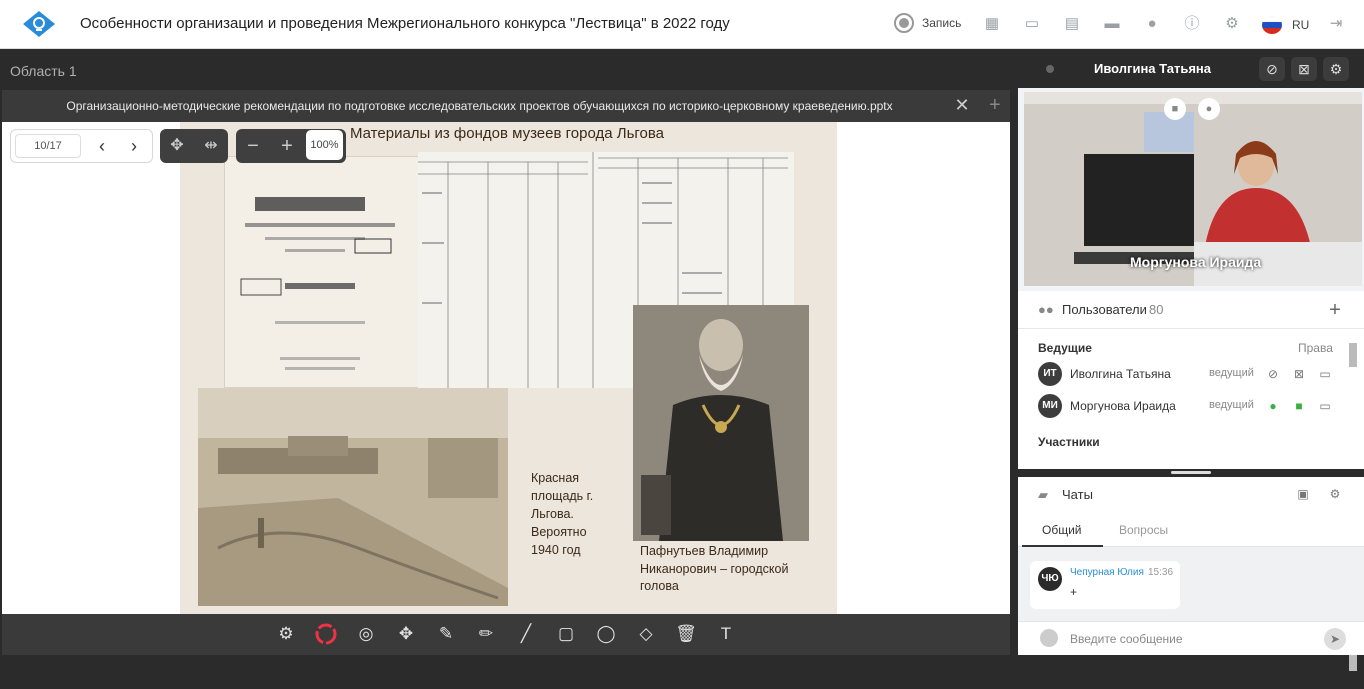 The width and height of the screenshot is (1364, 689). I want to click on close-icon: ✕, so click(962, 105).